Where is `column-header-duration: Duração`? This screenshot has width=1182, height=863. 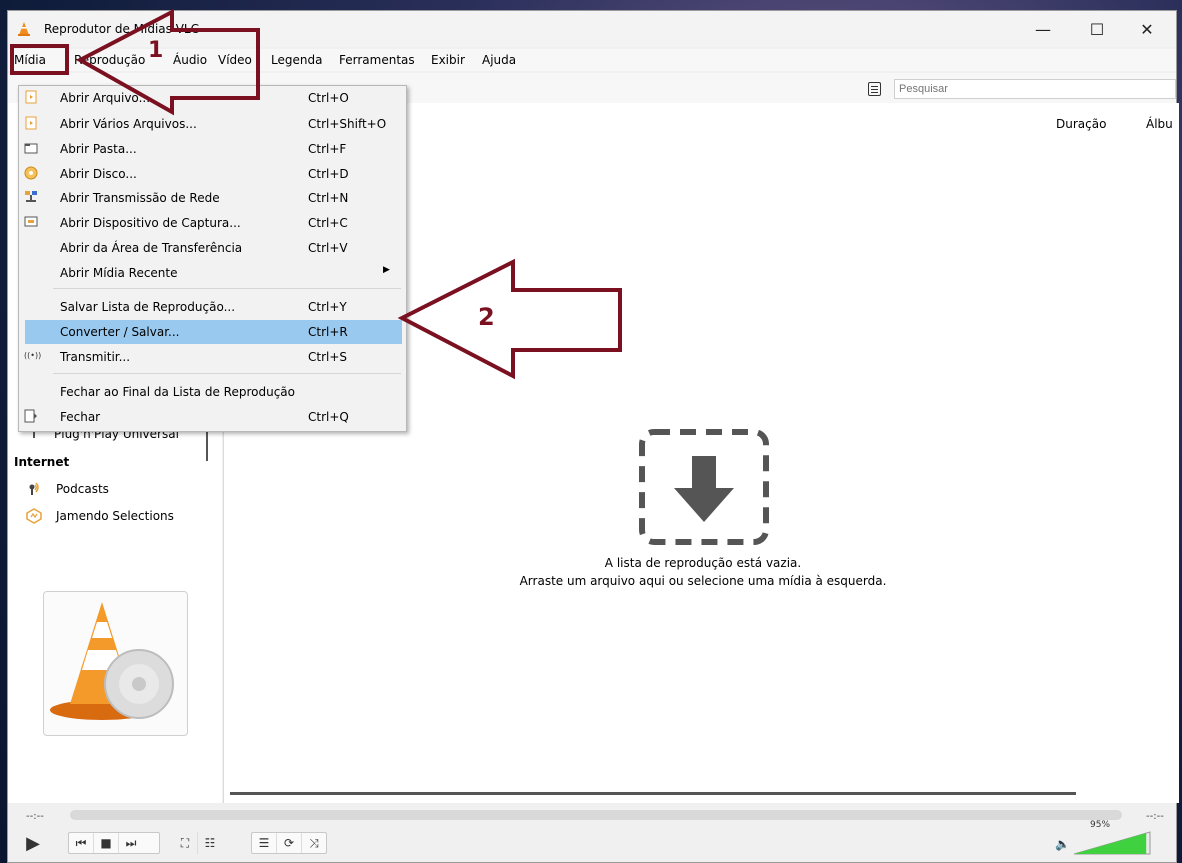 column-header-duration: Duração is located at coordinates (1081, 124).